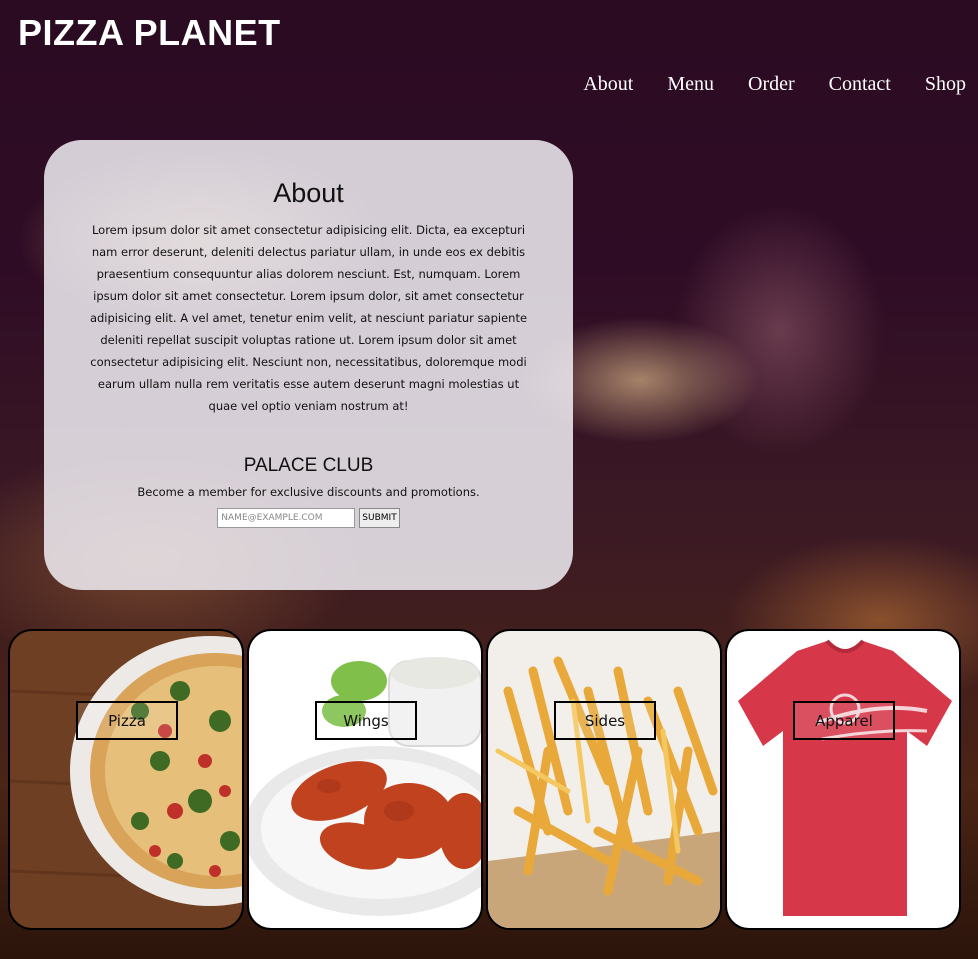 The image size is (978, 959). I want to click on tile-pizza: Pizza, so click(126, 779).